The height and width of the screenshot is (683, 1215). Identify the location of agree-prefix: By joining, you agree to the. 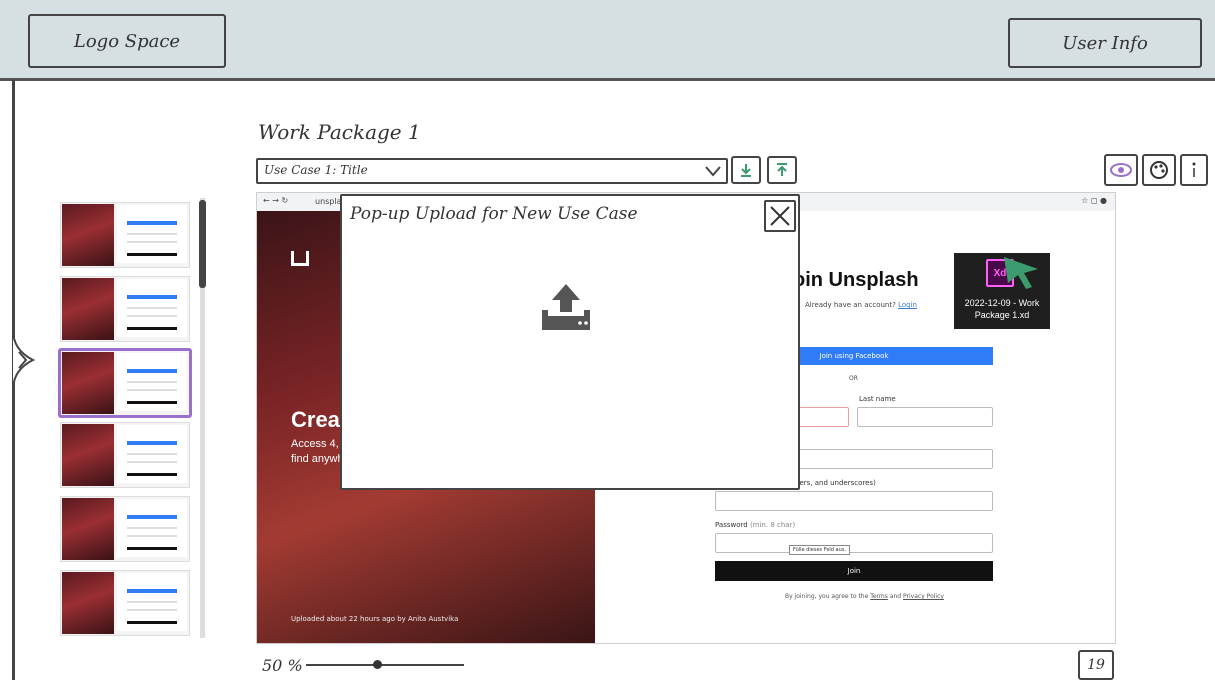
(827, 596).